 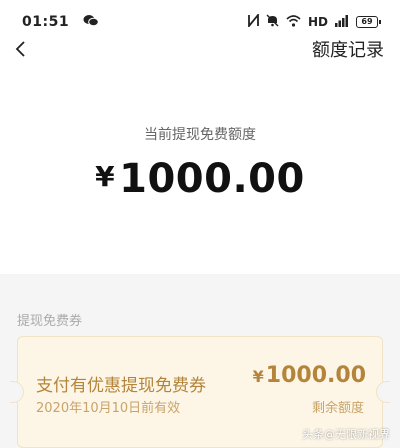 What do you see at coordinates (121, 386) in the screenshot?
I see `coupon-title: 支付有优惠提现免费券` at bounding box center [121, 386].